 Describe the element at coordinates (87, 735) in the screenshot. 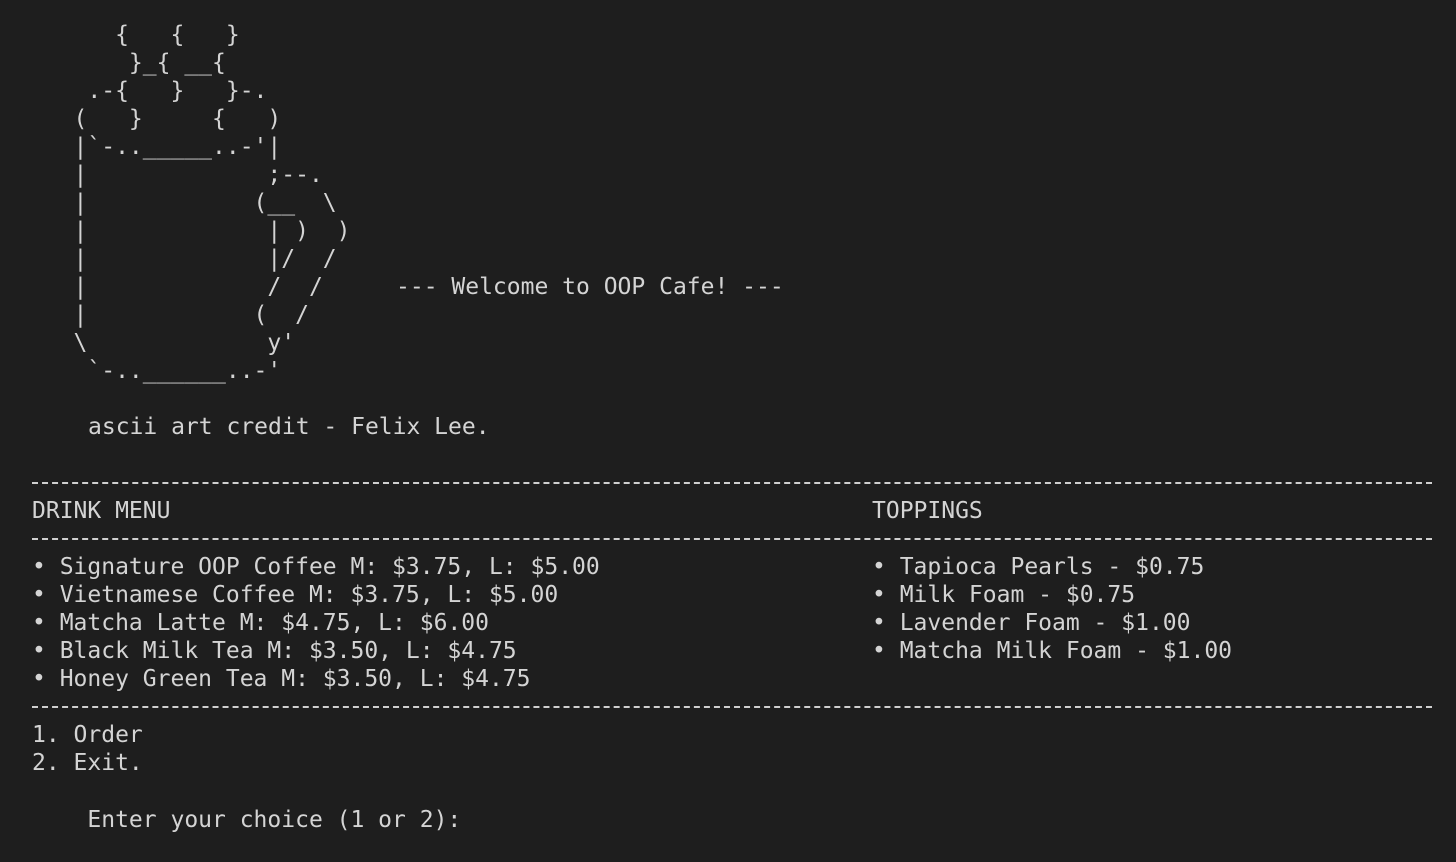

I see `option-order: 1. Order` at that location.